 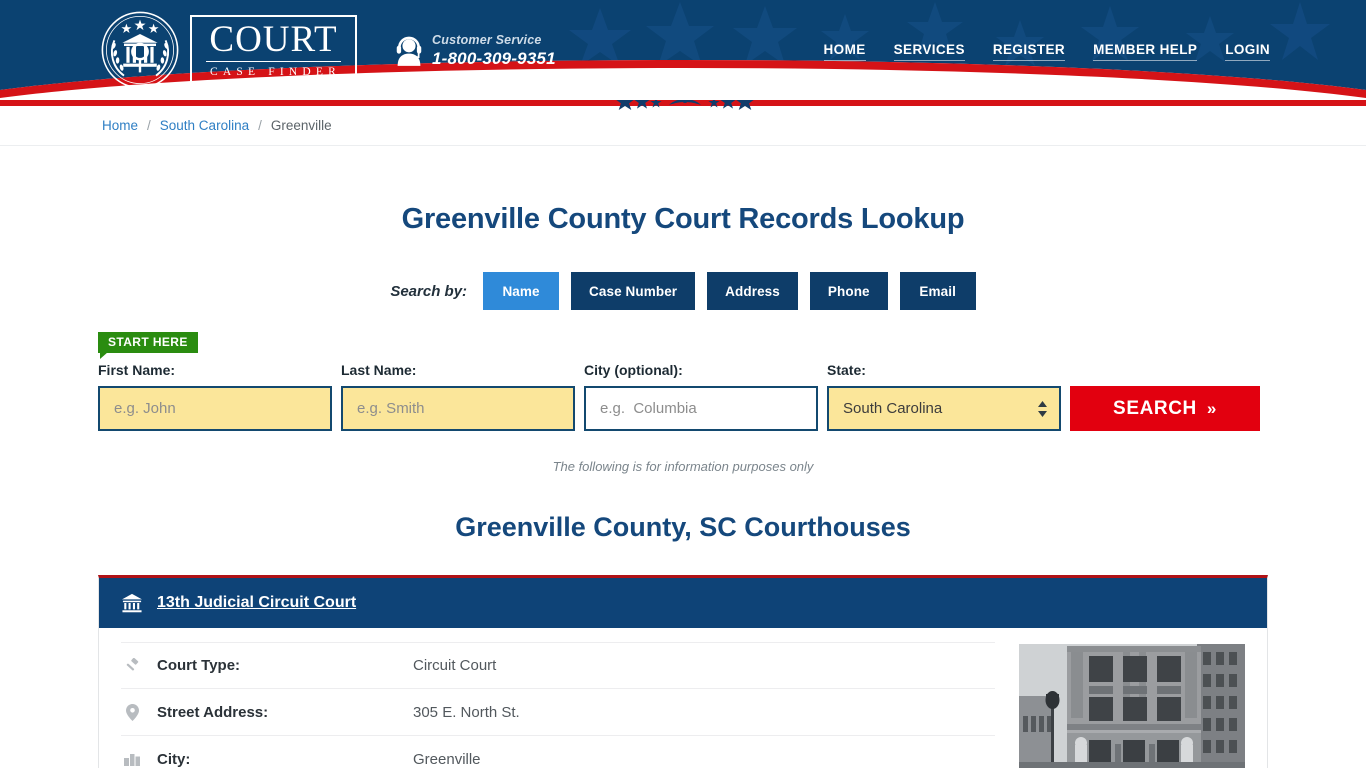 What do you see at coordinates (1211, 408) in the screenshot?
I see `double-chevron-right-icon: »` at bounding box center [1211, 408].